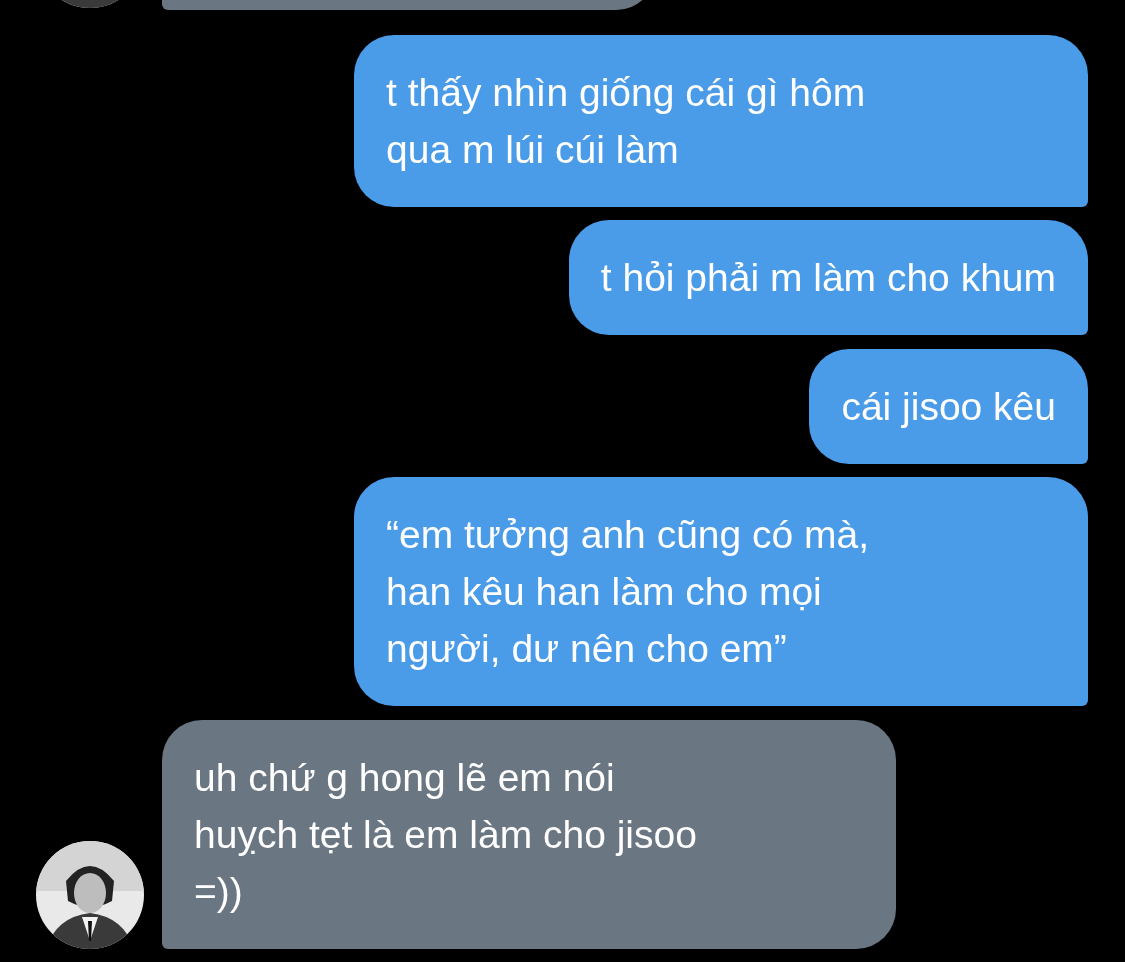 This screenshot has height=962, width=1125. What do you see at coordinates (828, 277) in the screenshot?
I see `message-bubble: t hỏi phải m làm cho khum` at bounding box center [828, 277].